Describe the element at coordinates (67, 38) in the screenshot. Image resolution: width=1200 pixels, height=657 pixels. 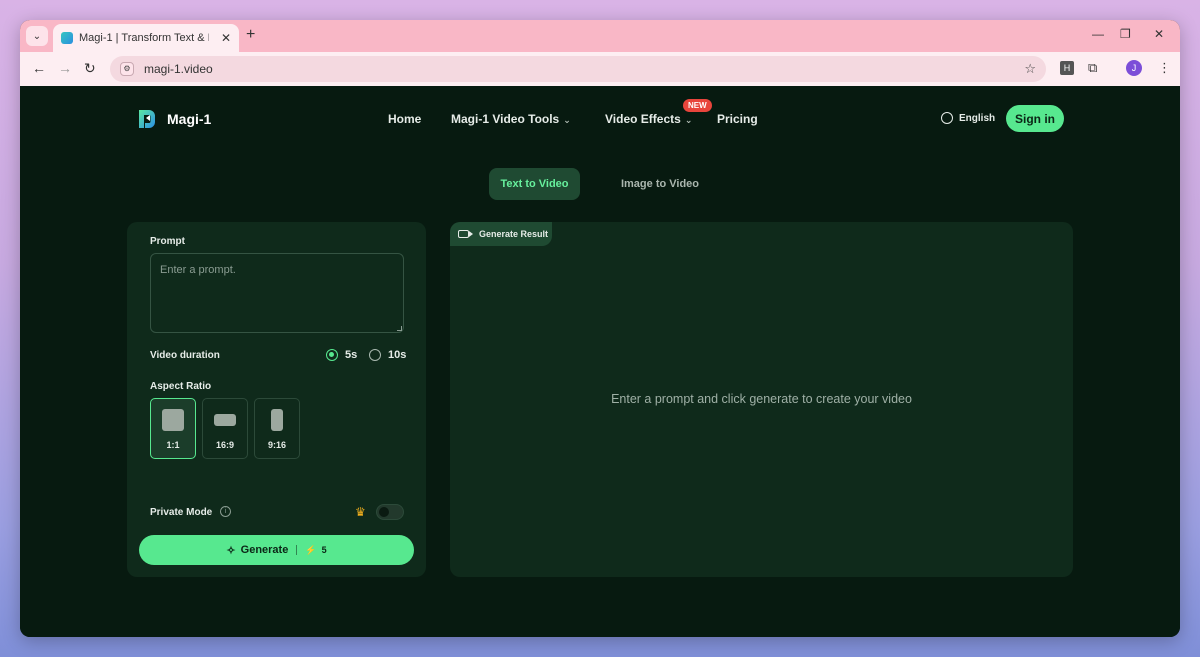
I see `favicon-icon` at that location.